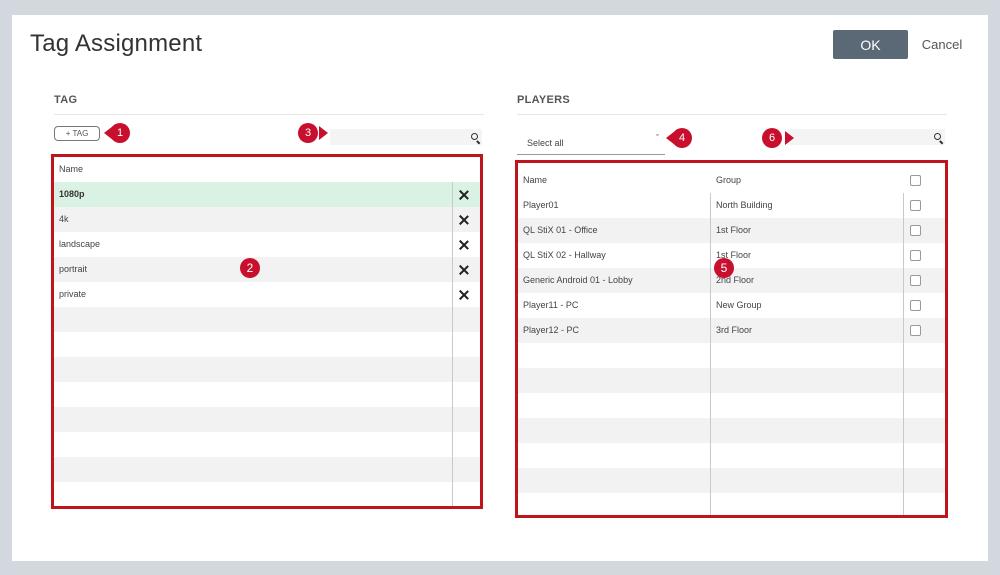  I want to click on callout-number: 1, so click(120, 133).